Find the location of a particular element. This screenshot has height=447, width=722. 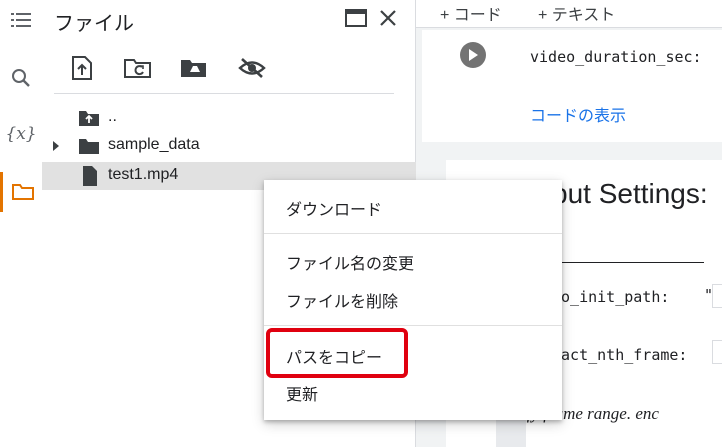

add-text-button: + テキスト is located at coordinates (576, 13).